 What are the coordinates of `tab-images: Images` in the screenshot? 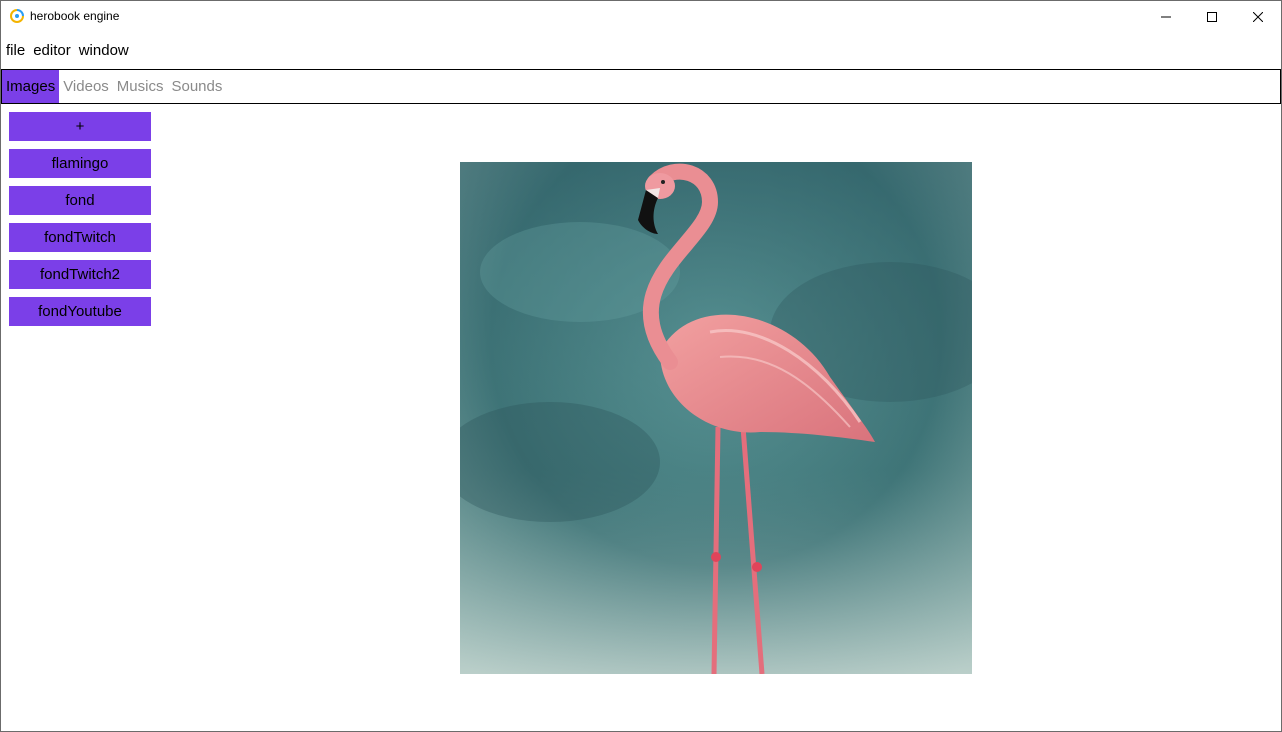 It's located at (31, 86).